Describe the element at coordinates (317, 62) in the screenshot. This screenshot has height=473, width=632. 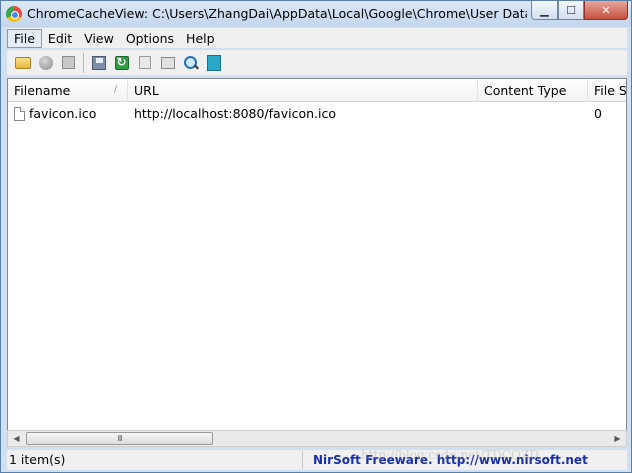
I see `toolbar` at that location.